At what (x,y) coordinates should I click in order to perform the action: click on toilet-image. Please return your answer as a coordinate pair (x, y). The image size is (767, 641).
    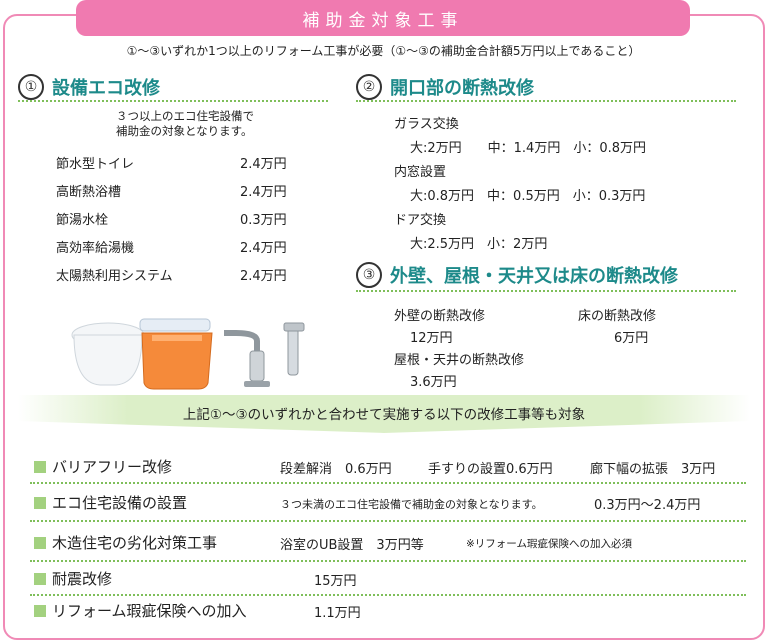
    Looking at the image, I should click on (108, 354).